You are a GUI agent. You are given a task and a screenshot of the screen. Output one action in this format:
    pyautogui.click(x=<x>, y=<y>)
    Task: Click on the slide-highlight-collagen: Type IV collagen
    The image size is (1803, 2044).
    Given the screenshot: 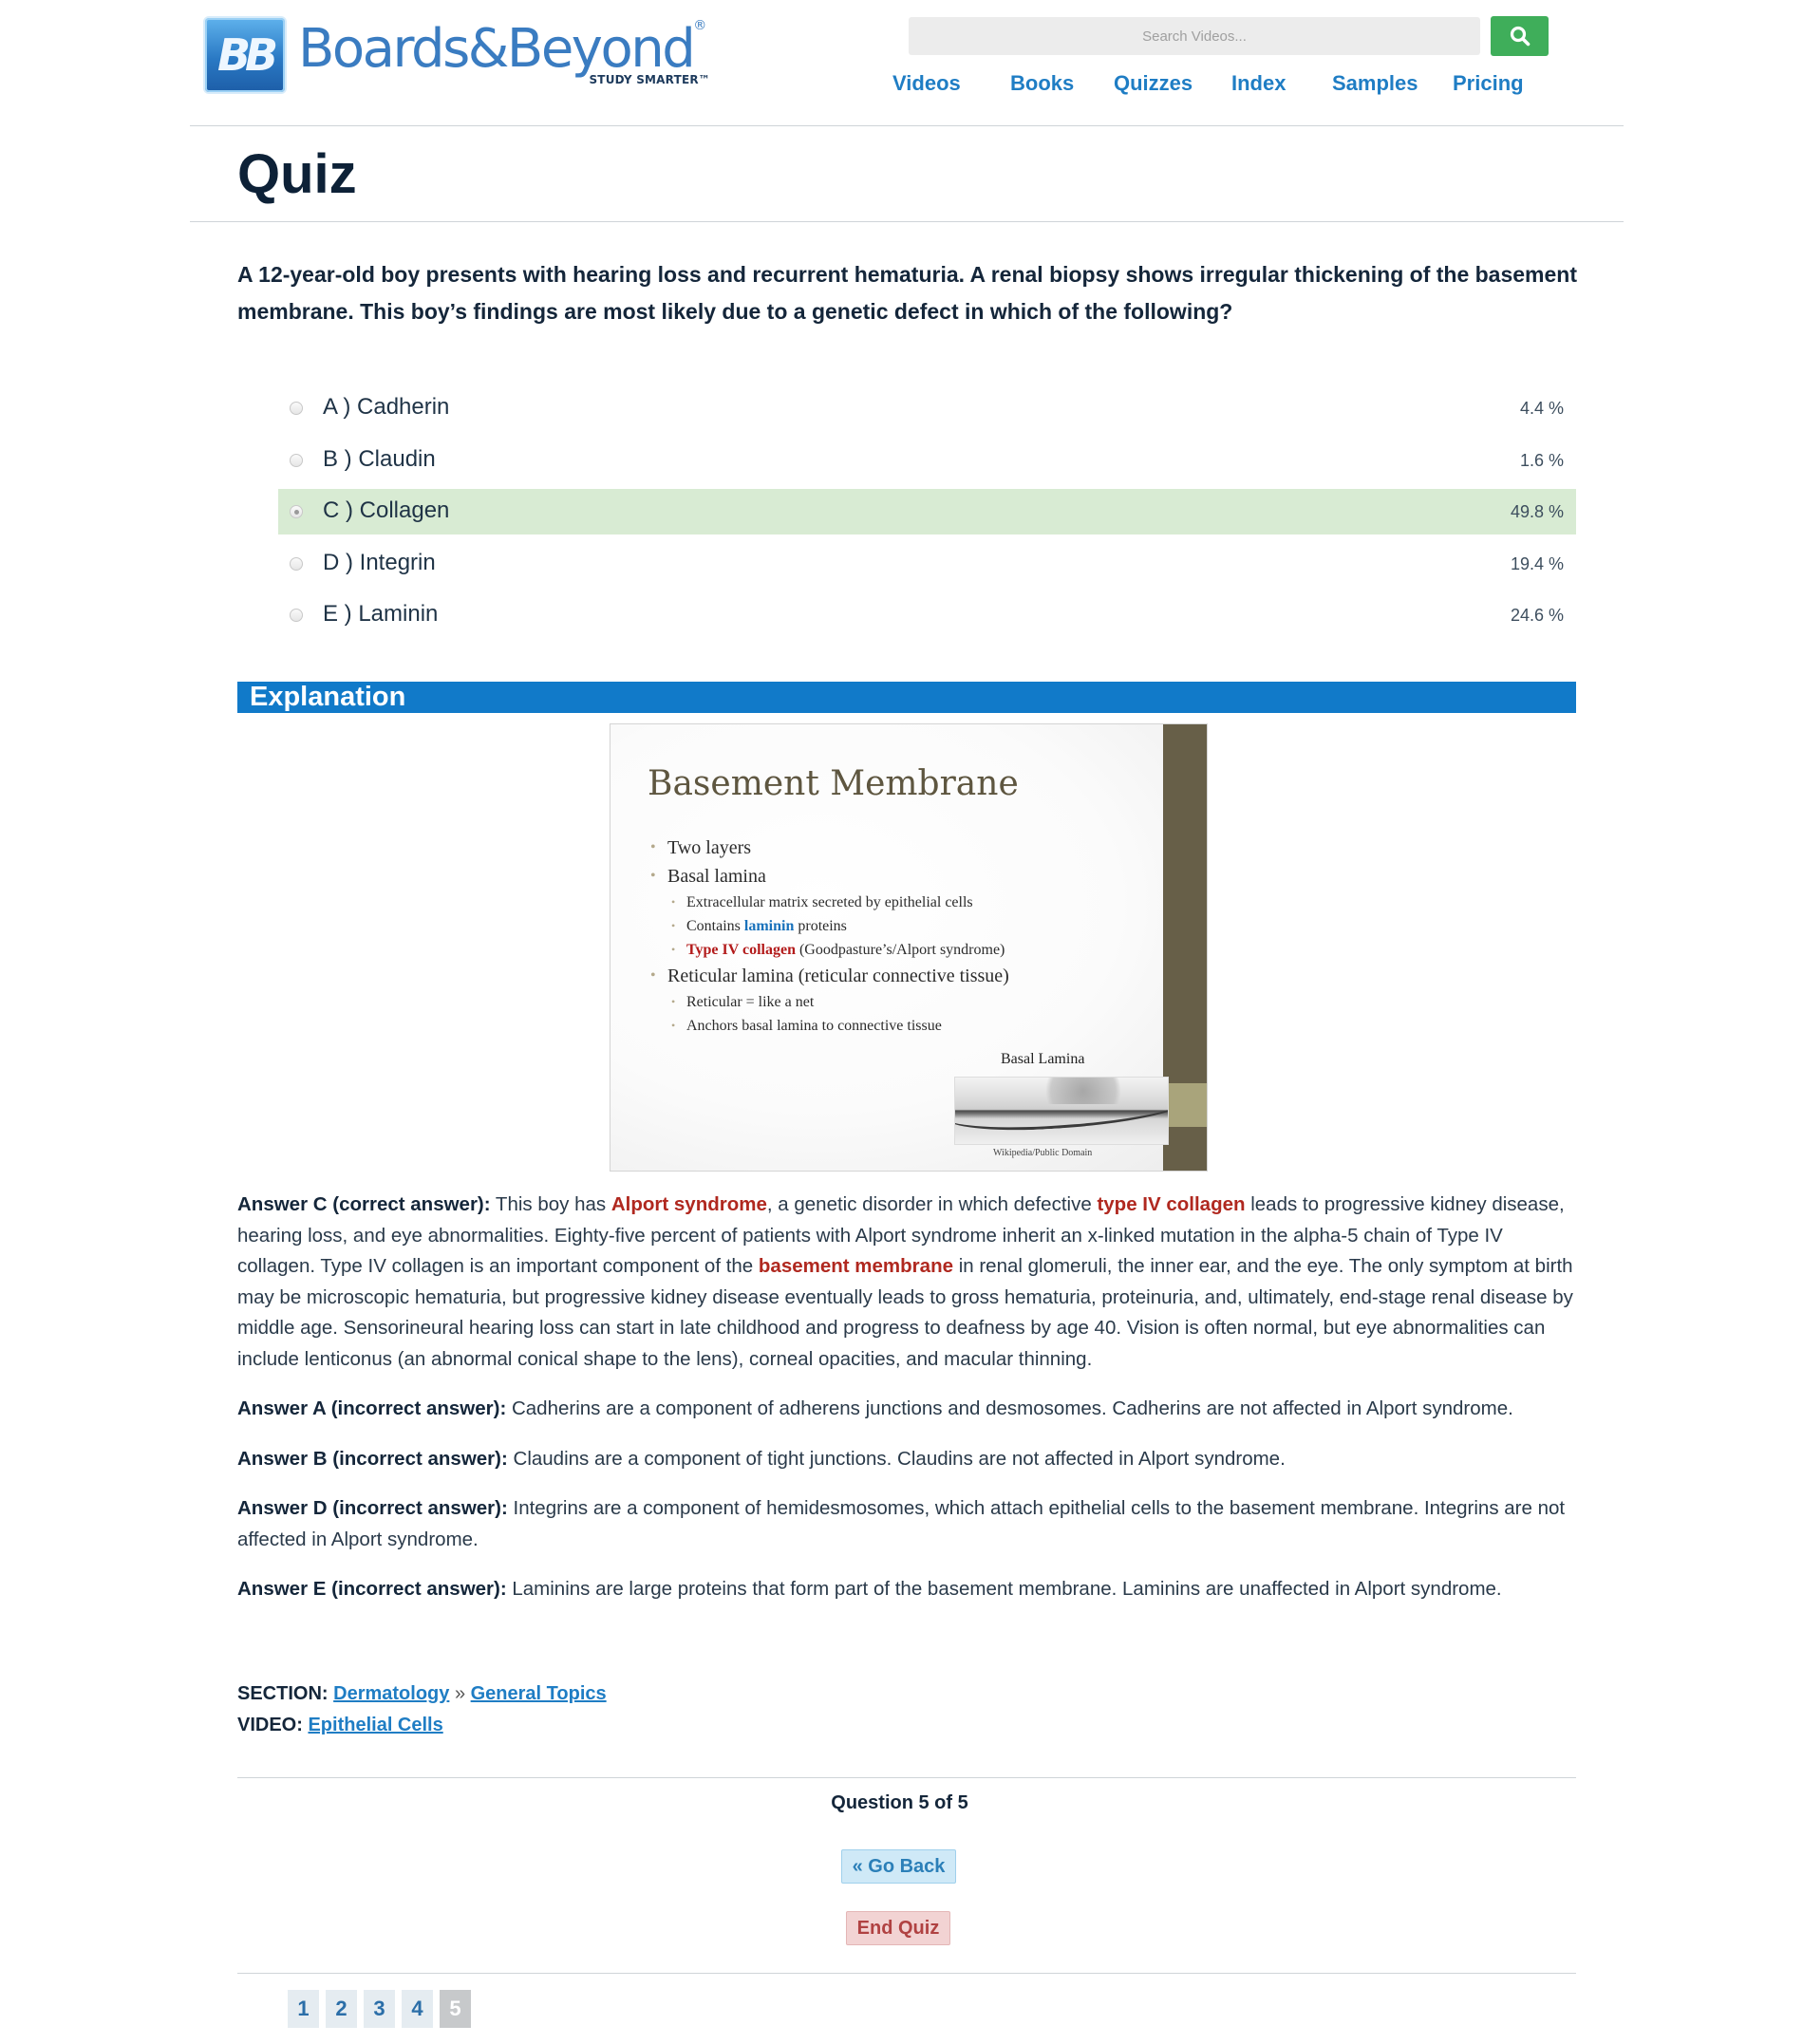 What is the action you would take?
    pyautogui.click(x=741, y=950)
    